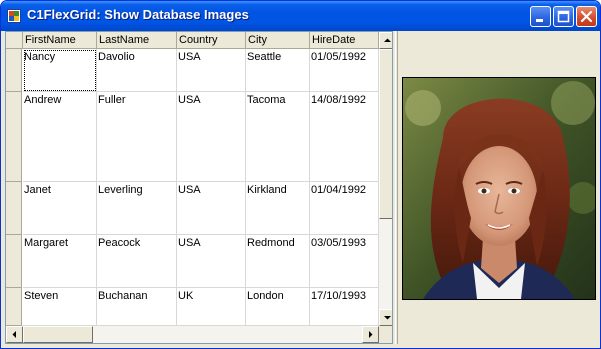  What do you see at coordinates (344, 208) in the screenshot?
I see `grid-cell-hiredate: 01/04/1992` at bounding box center [344, 208].